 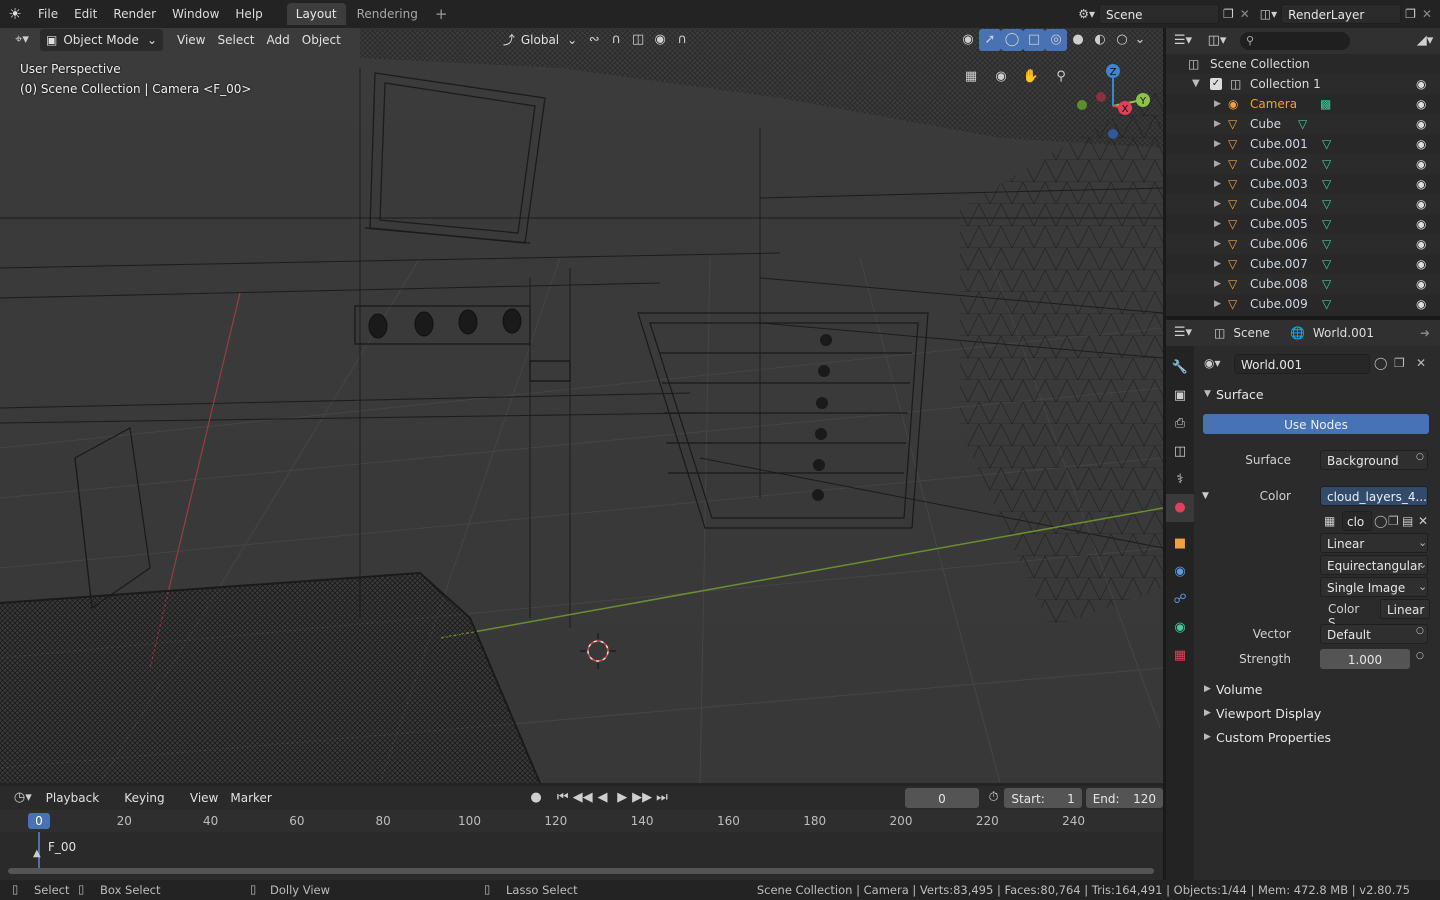 I want to click on marker-triangle-icon: ▲, so click(x=37, y=853).